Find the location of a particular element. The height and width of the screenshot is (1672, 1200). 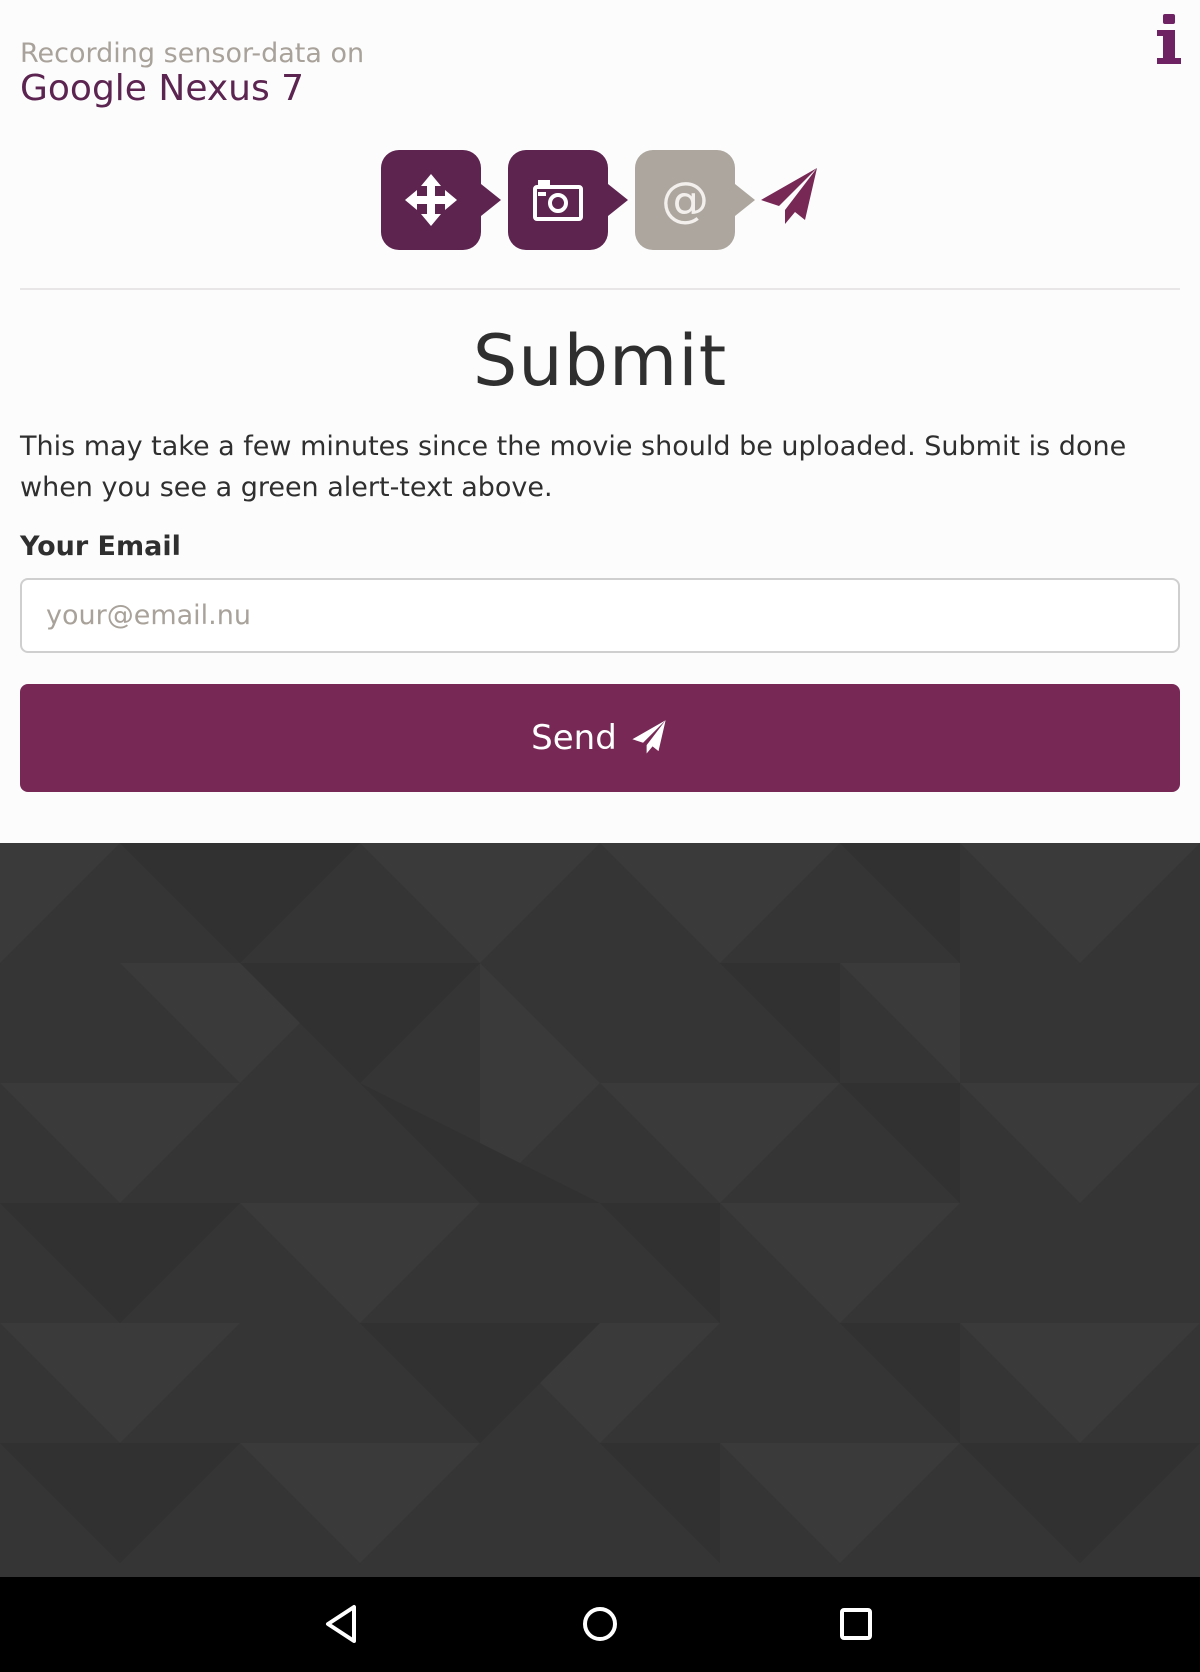

info-icon is located at coordinates (1169, 39).